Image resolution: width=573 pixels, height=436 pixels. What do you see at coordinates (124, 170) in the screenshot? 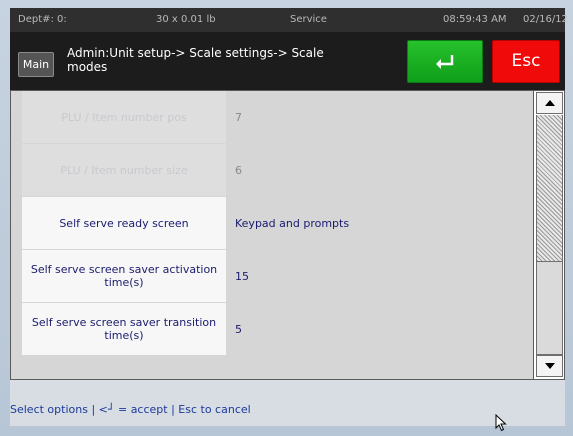
I see `setting-label: PLU / Item number size` at bounding box center [124, 170].